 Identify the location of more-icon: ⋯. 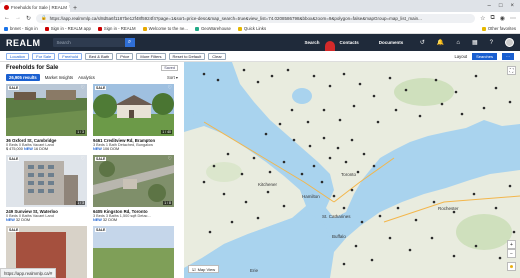
(513, 18).